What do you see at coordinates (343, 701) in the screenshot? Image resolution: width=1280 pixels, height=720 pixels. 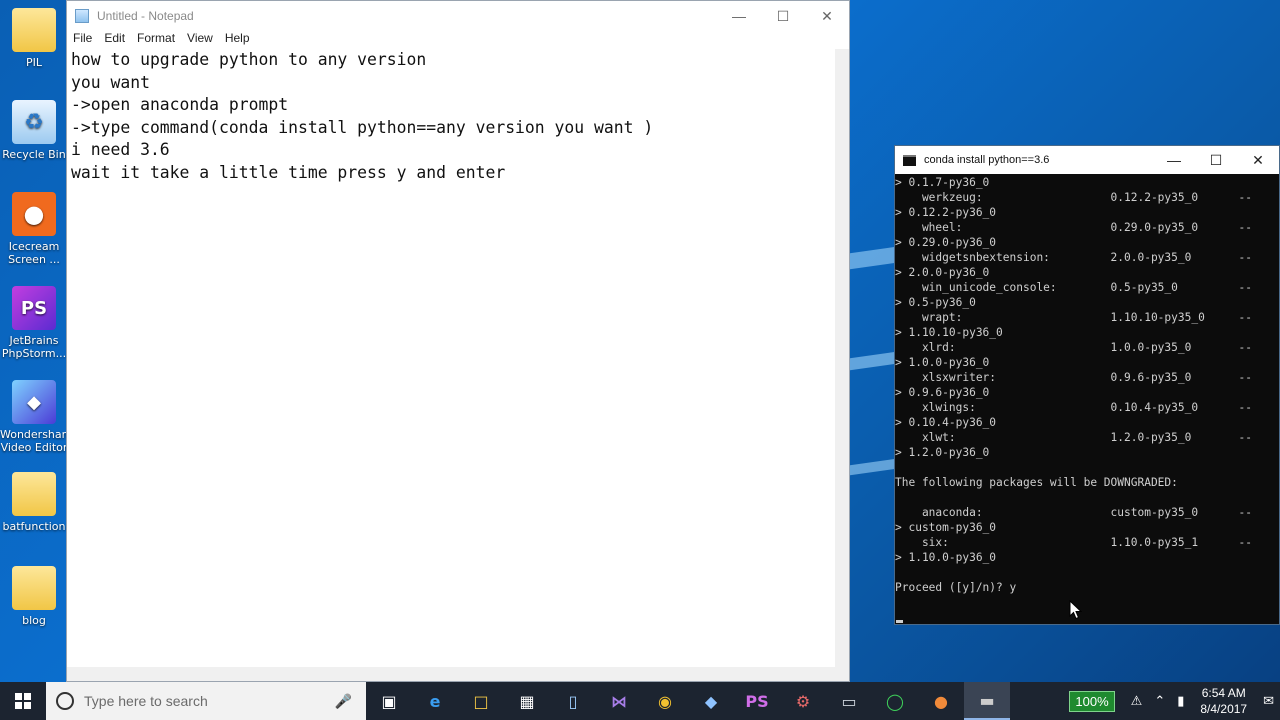 I see `microphone-icon: 🎤` at bounding box center [343, 701].